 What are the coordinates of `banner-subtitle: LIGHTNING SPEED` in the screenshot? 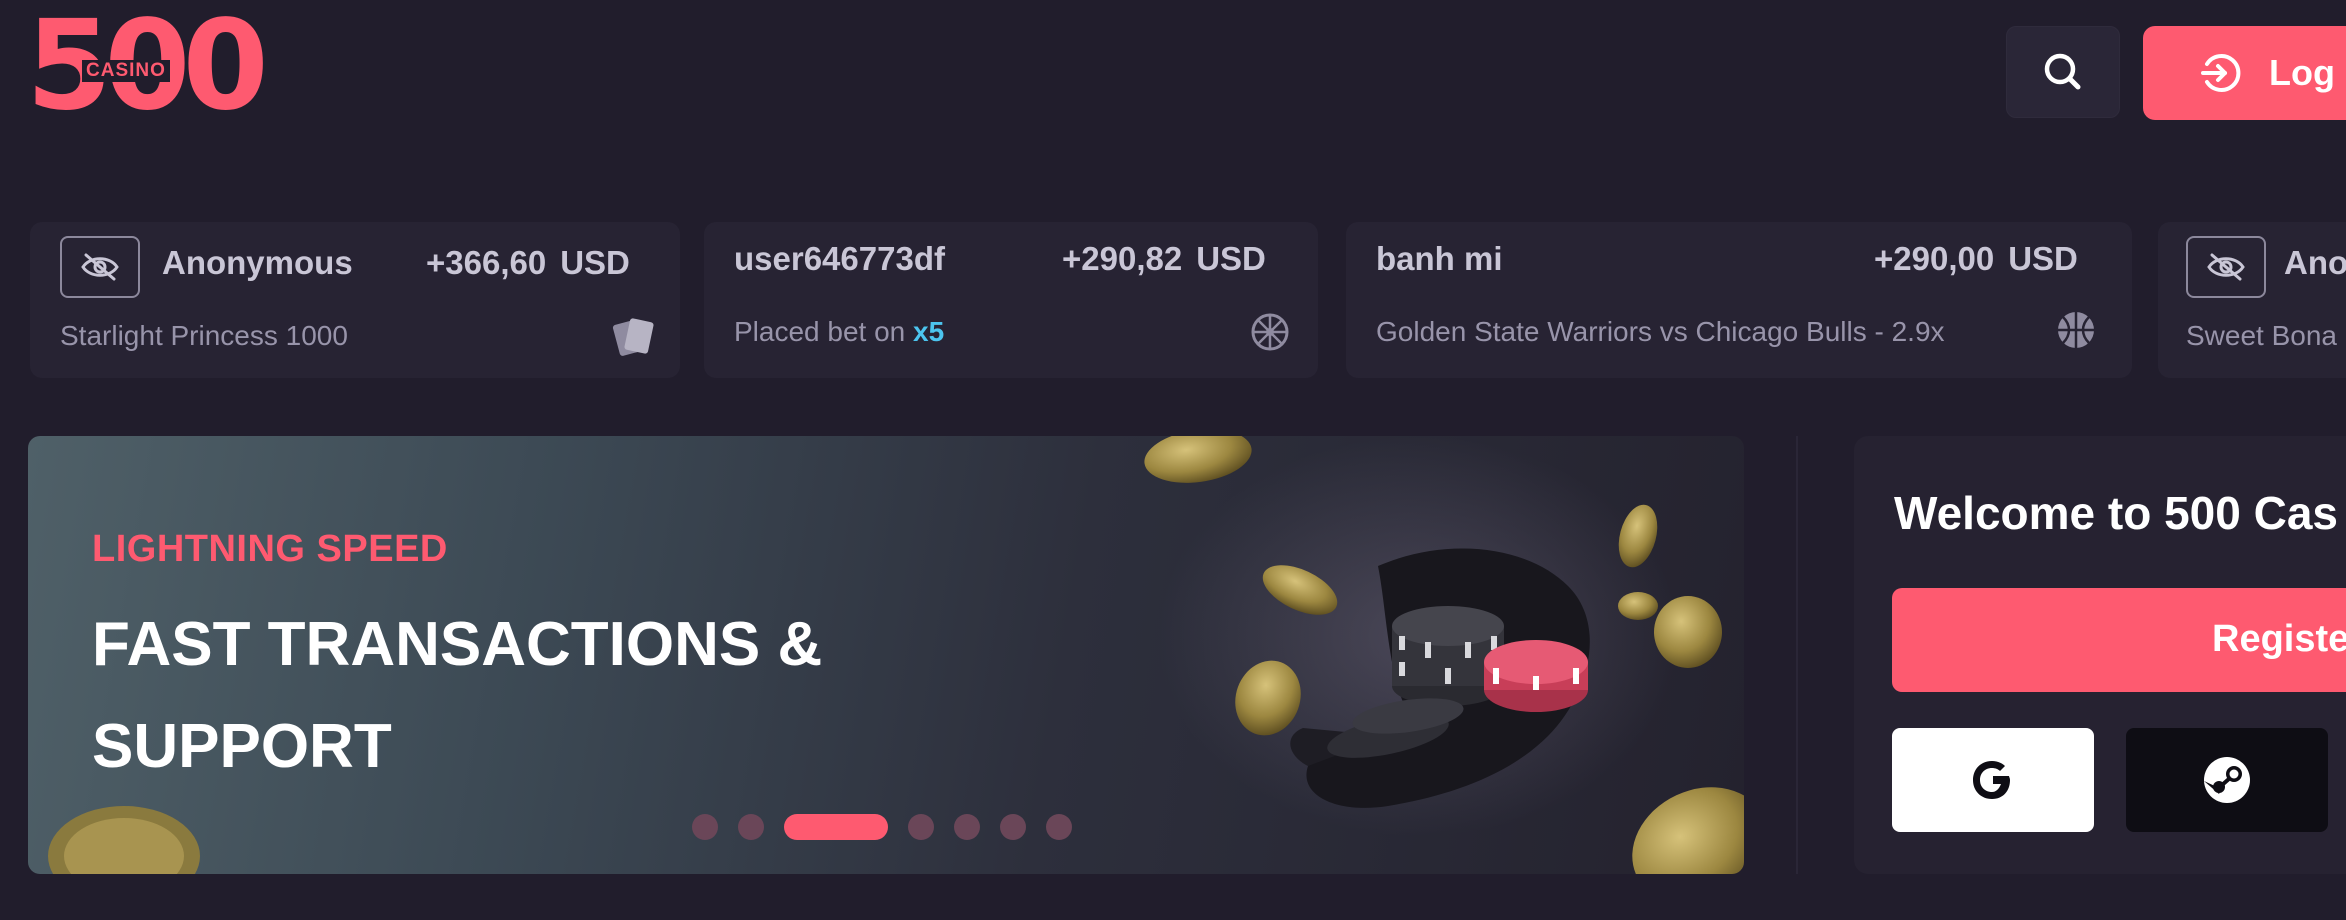 It's located at (270, 549).